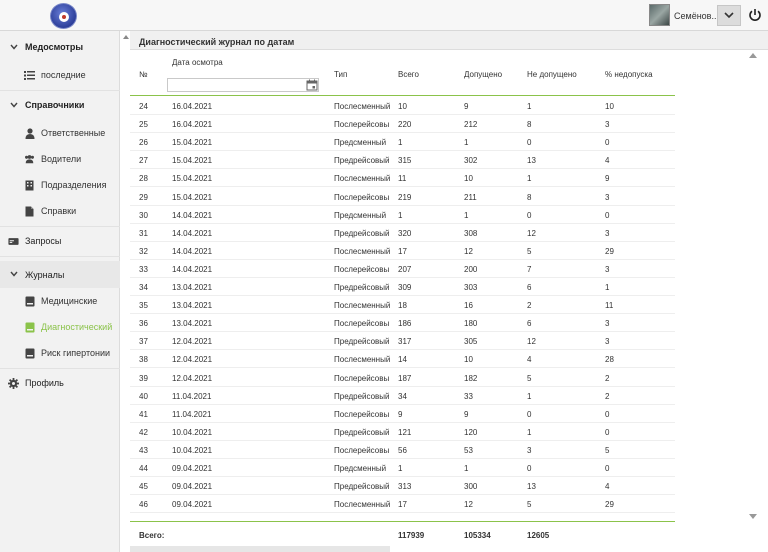 This screenshot has width=768, height=552. What do you see at coordinates (607, 233) in the screenshot?
I see `cell-pct: 3` at bounding box center [607, 233].